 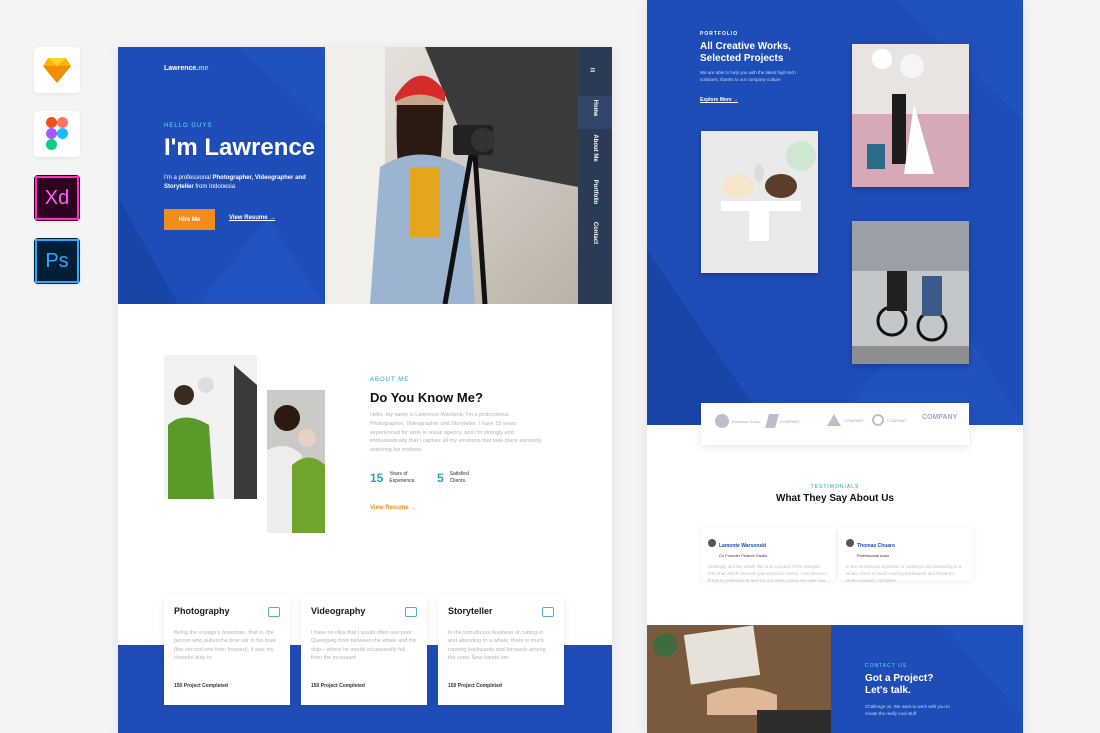 What do you see at coordinates (719, 34) in the screenshot?
I see `portfolio-label: PORTFOLIO` at bounding box center [719, 34].